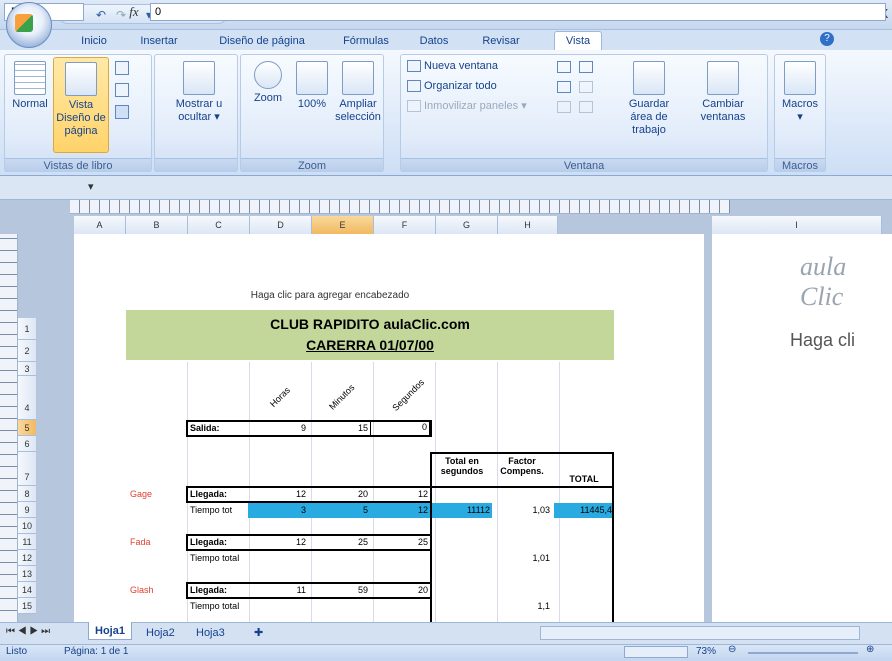 The width and height of the screenshot is (892, 661). I want to click on header-total: TOTAL, so click(584, 479).